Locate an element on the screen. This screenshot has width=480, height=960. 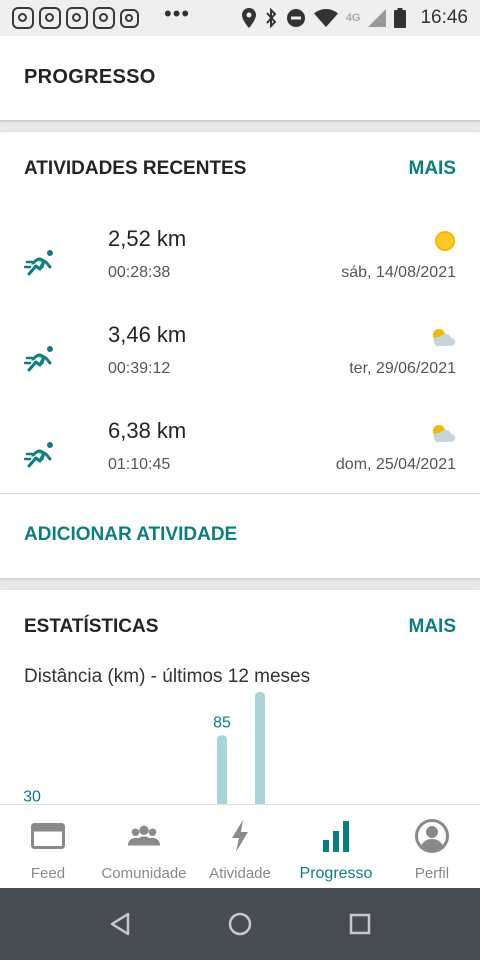
nav-progress: Progresso is located at coordinates (336, 846).